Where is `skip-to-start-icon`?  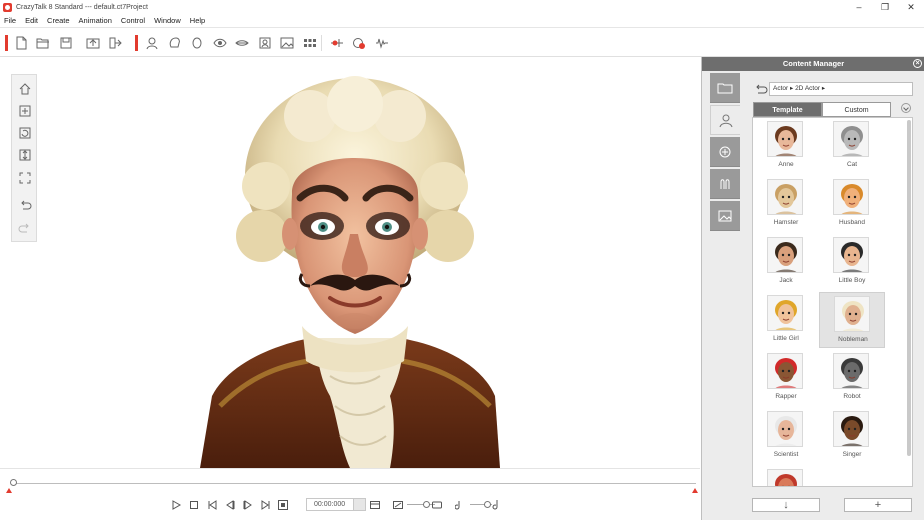 skip-to-start-icon is located at coordinates (212, 505).